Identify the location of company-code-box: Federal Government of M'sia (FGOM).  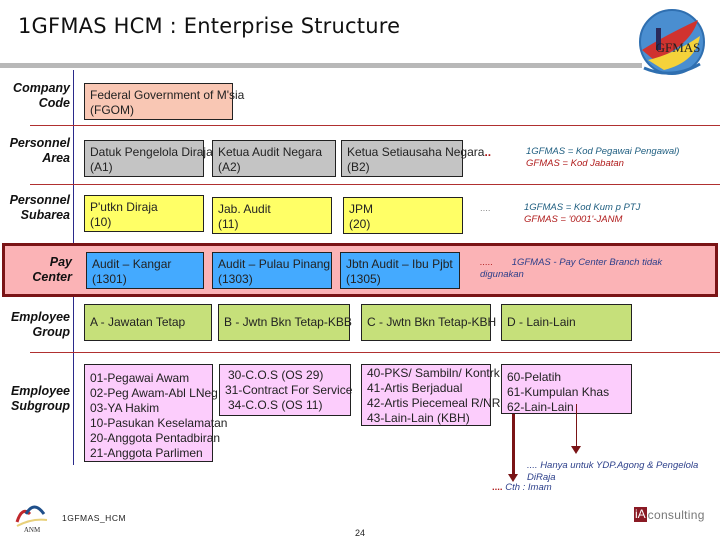
(164, 101).